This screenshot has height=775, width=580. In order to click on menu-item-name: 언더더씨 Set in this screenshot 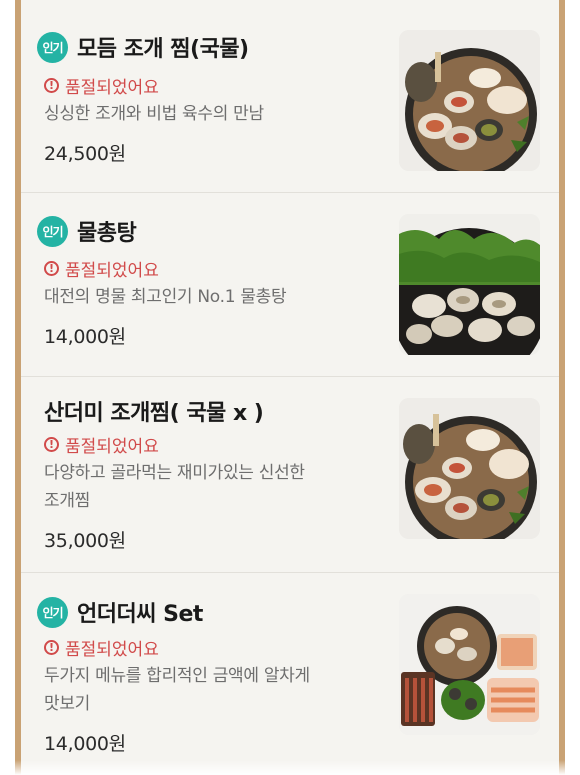, I will do `click(140, 614)`.